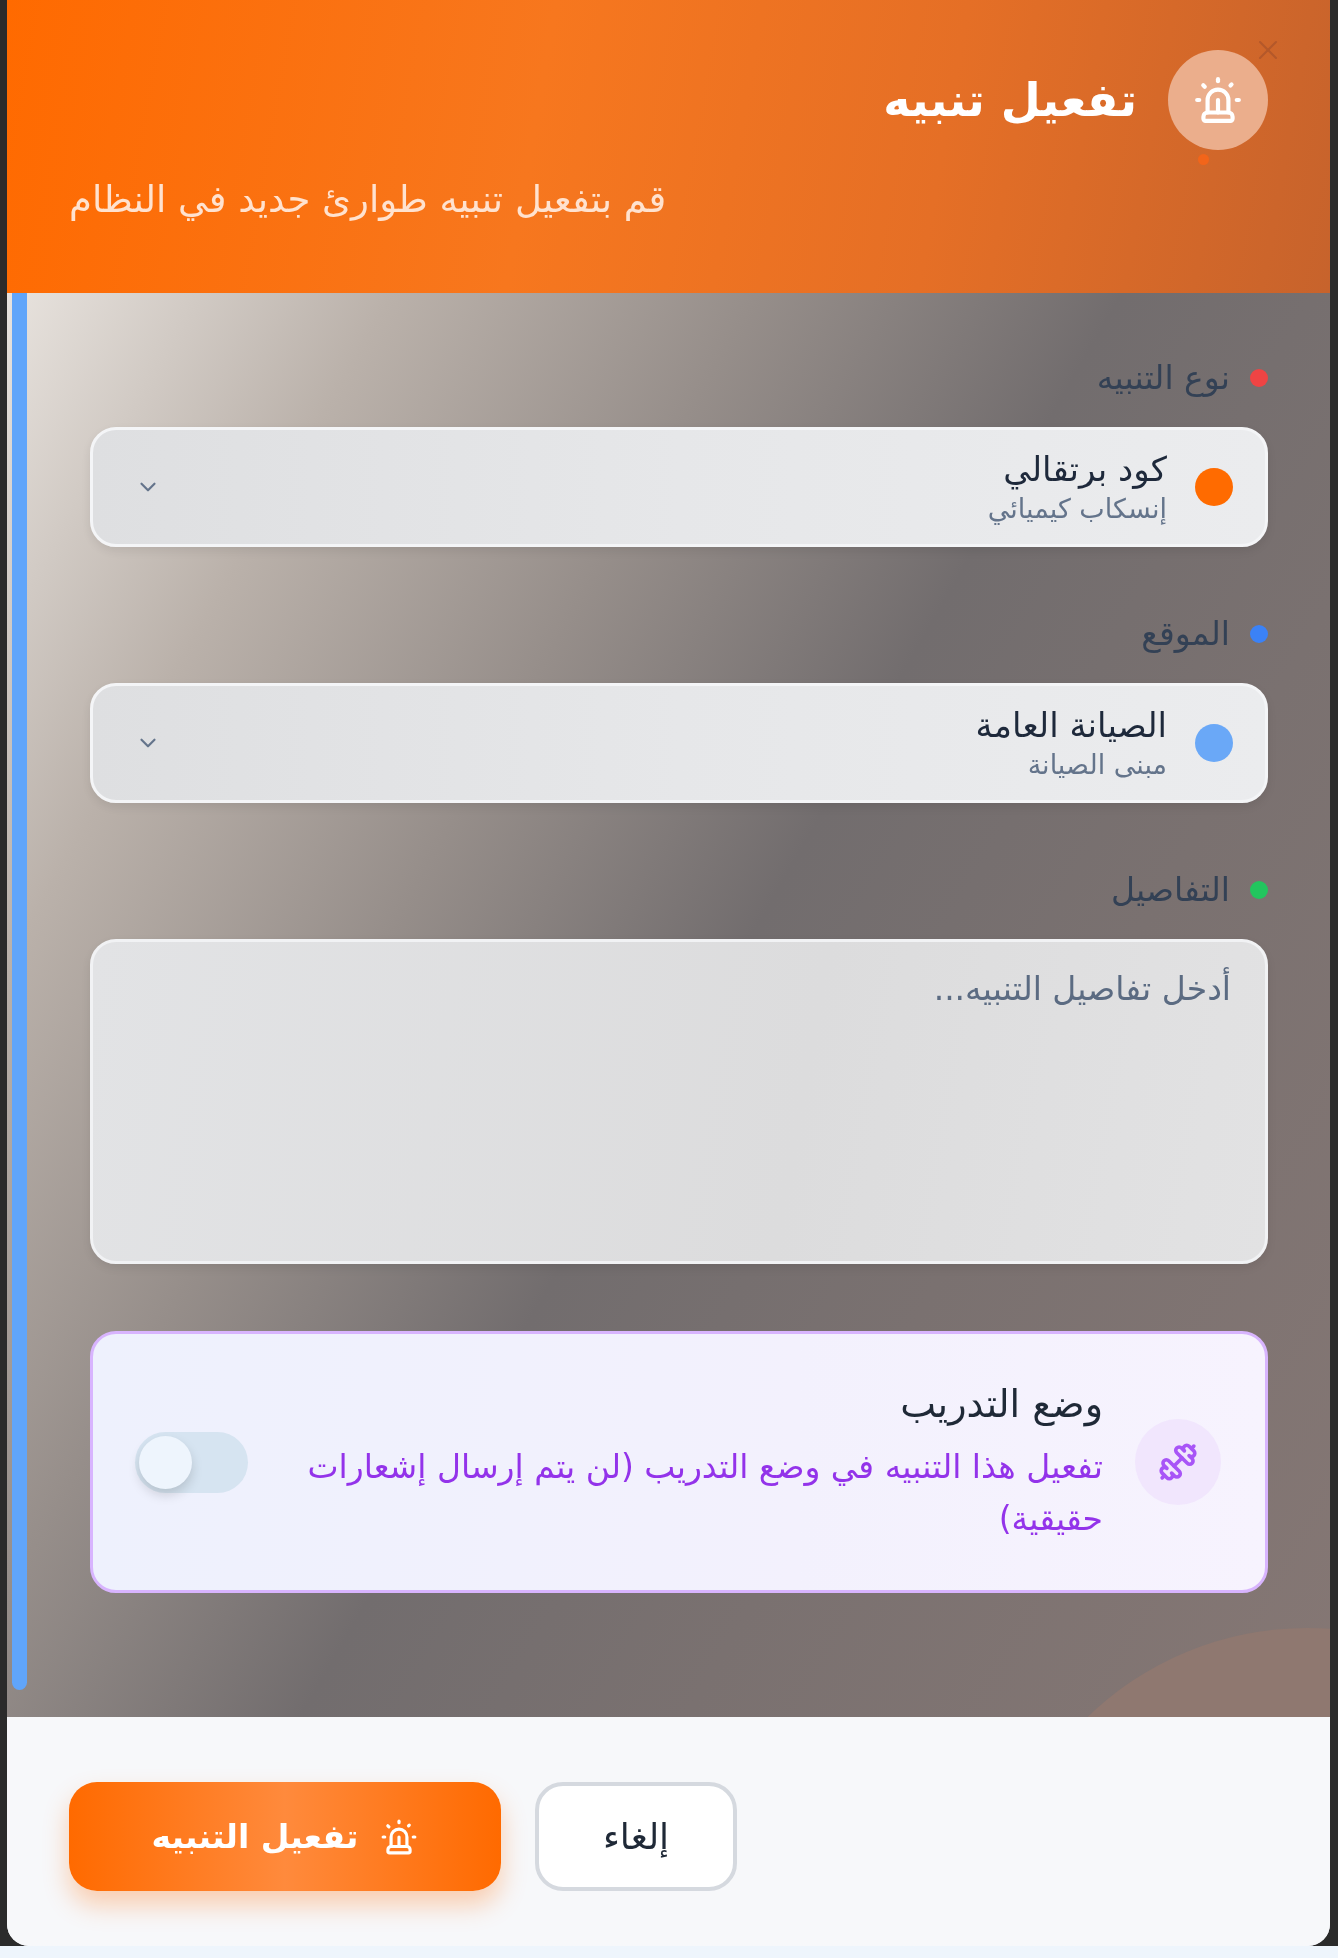 Image resolution: width=1338 pixels, height=1958 pixels. Describe the element at coordinates (1185, 634) in the screenshot. I see `field-label: الموقع` at that location.